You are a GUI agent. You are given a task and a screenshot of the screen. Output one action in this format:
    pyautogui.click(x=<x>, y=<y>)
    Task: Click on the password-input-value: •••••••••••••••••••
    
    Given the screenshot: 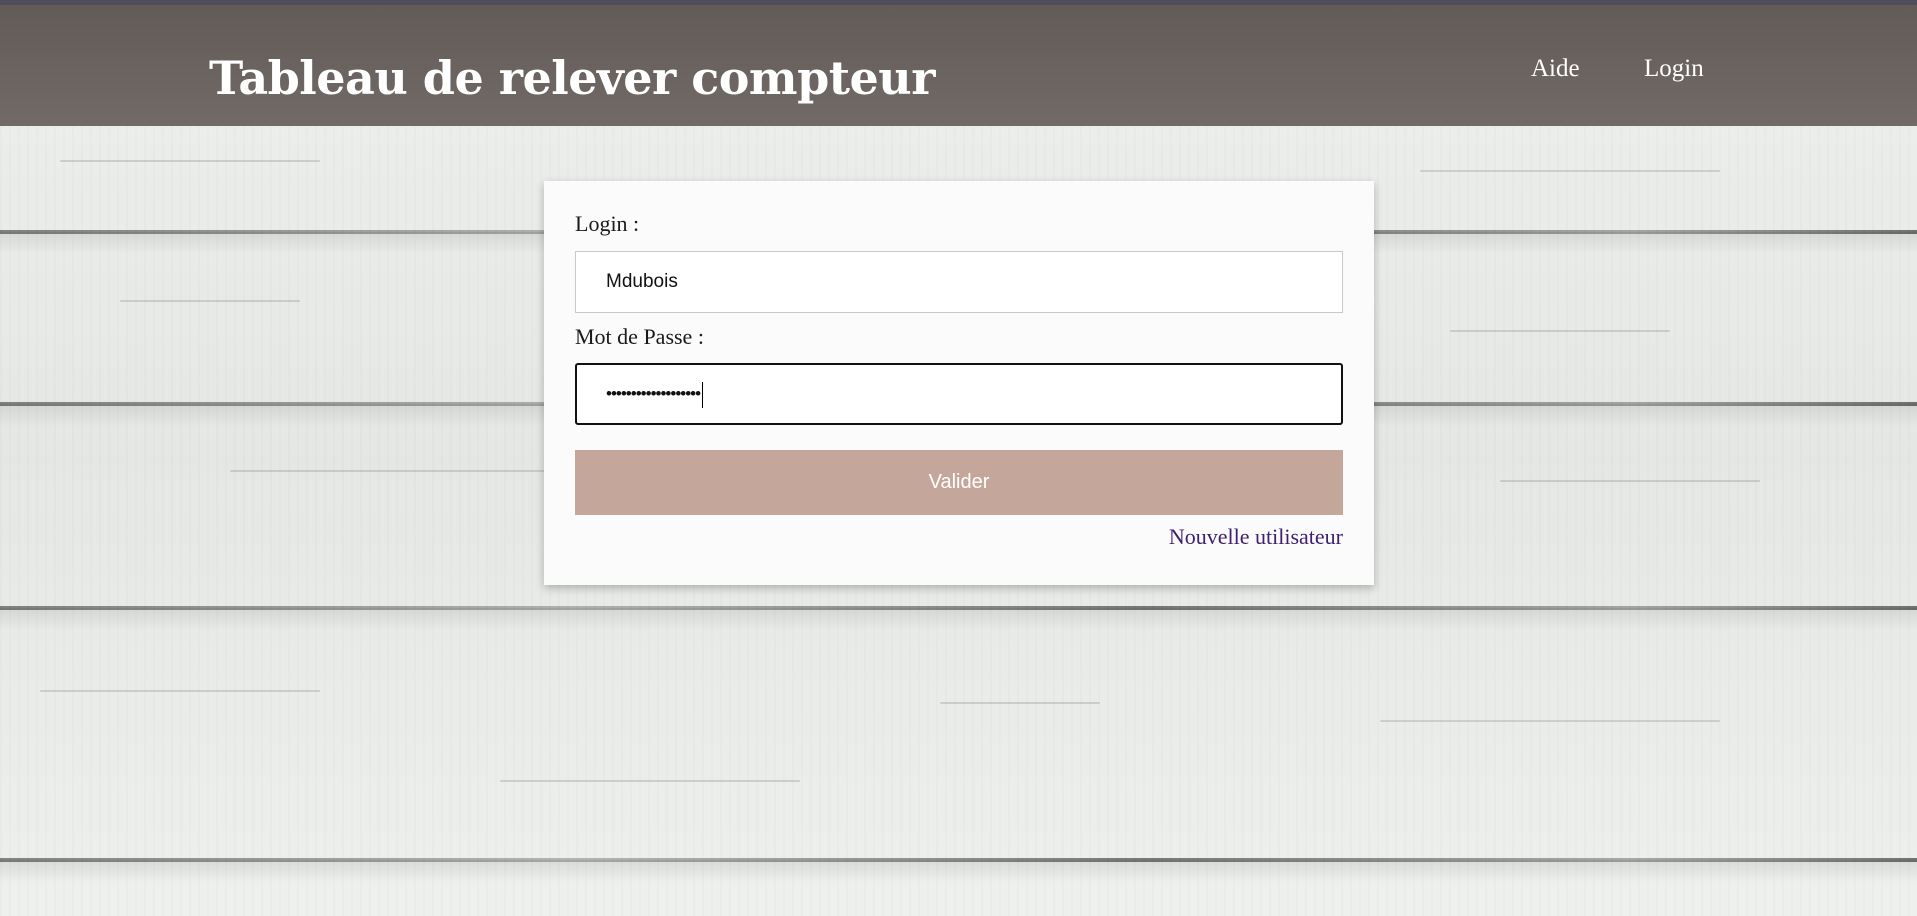 What is the action you would take?
    pyautogui.click(x=653, y=393)
    